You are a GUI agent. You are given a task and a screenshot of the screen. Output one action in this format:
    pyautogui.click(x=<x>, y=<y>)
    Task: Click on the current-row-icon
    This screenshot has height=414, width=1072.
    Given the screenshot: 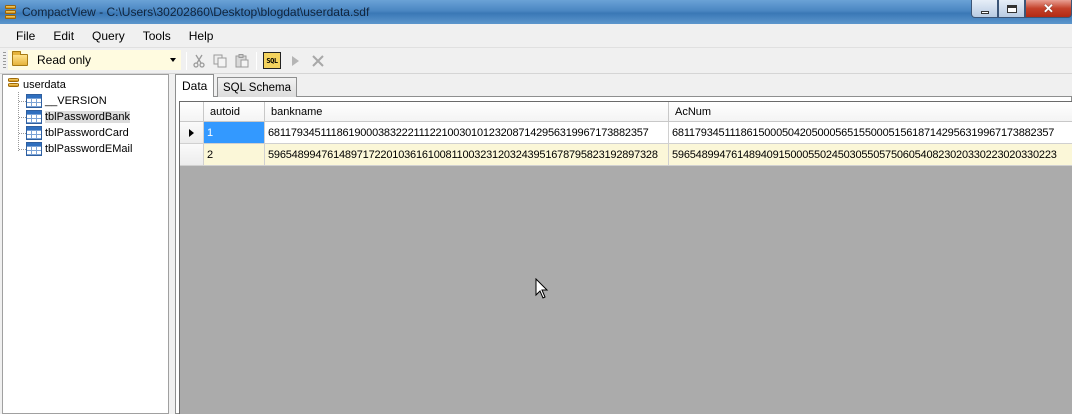 What is the action you would take?
    pyautogui.click(x=191, y=132)
    